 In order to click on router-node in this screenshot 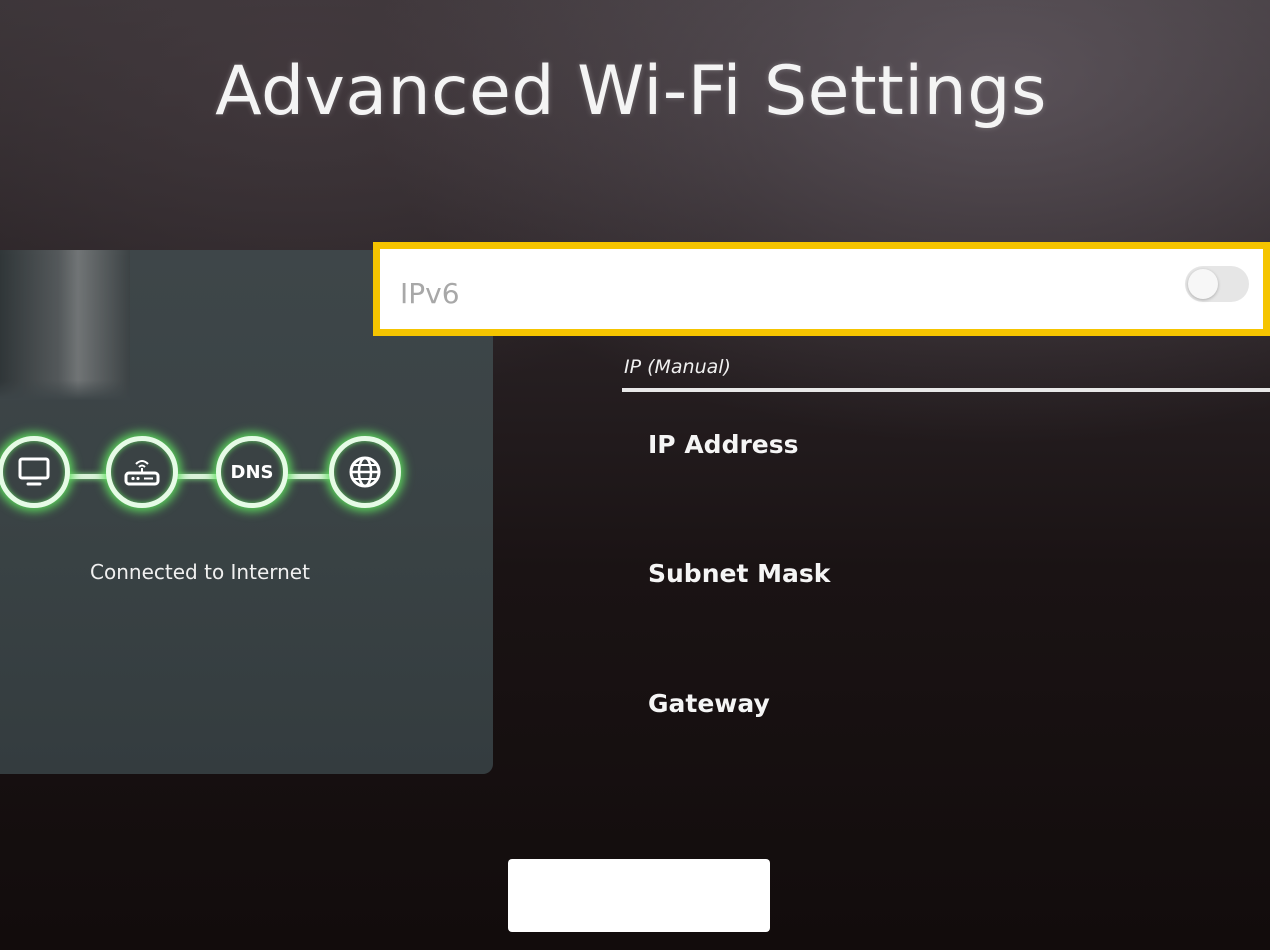, I will do `click(142, 472)`.